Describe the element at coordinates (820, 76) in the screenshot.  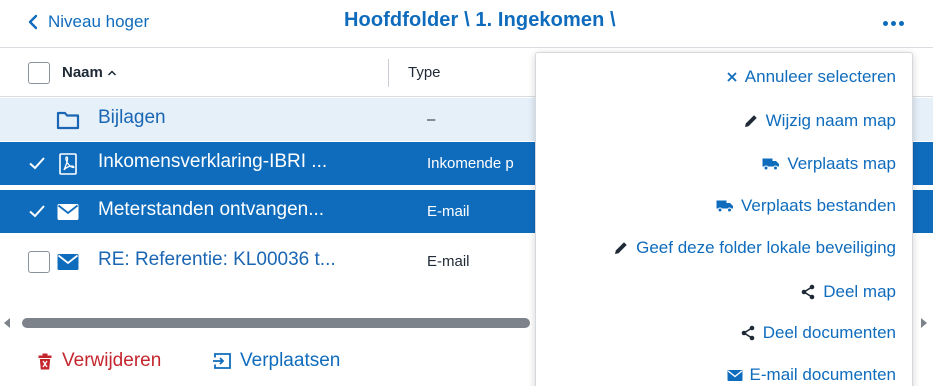
I see `menu-item-label: Annuleer selecteren` at that location.